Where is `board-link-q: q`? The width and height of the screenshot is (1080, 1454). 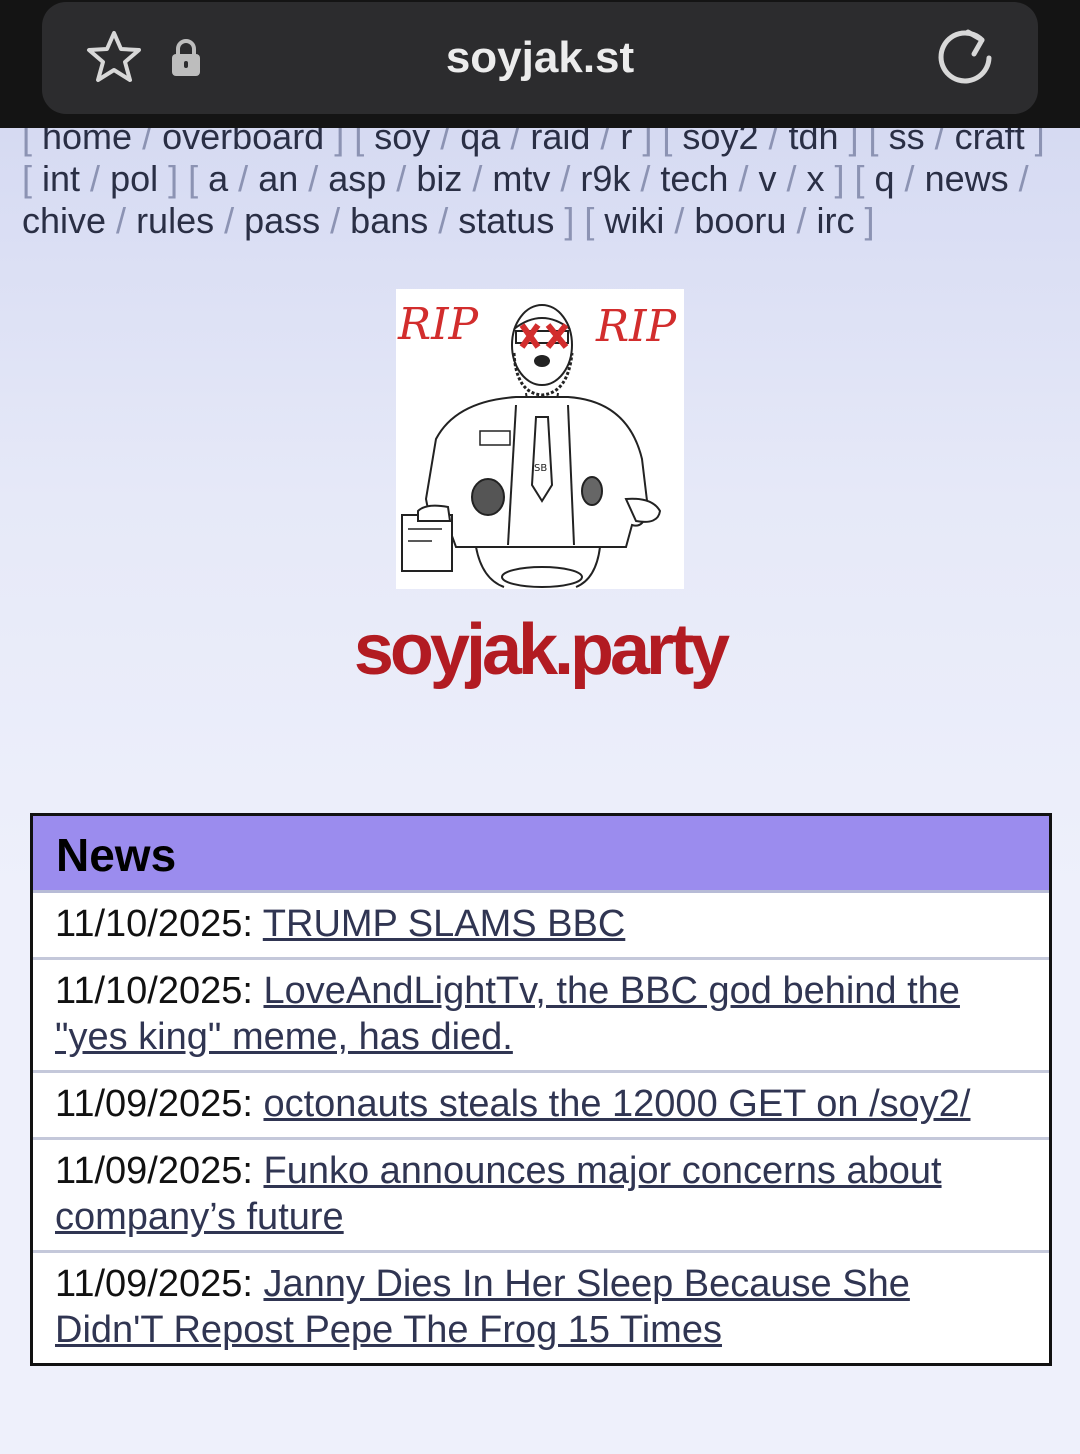
board-link-q: q is located at coordinates (885, 178).